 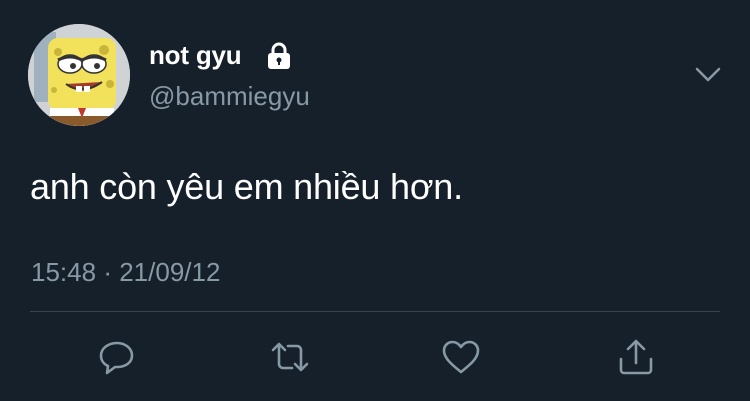 I want to click on like-button, so click(x=461, y=357).